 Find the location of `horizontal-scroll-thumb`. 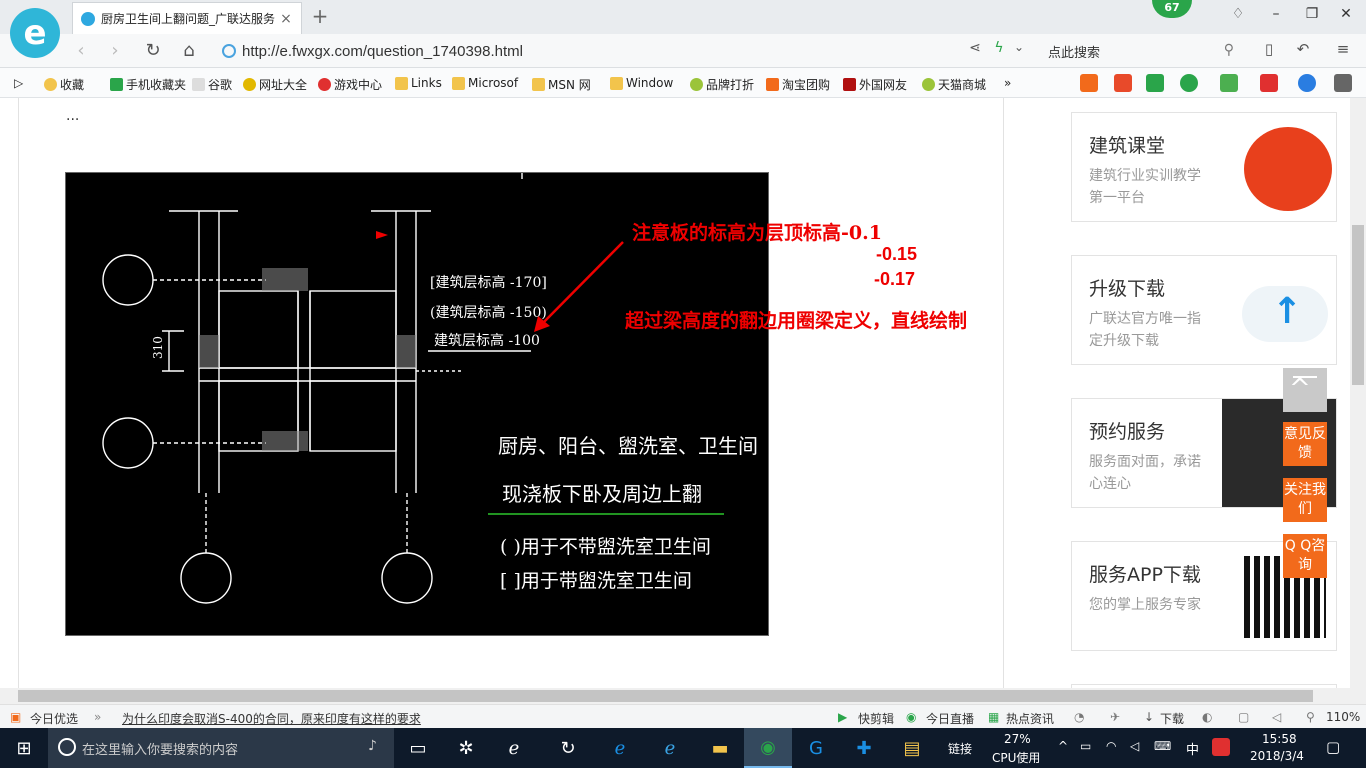

horizontal-scroll-thumb is located at coordinates (665, 696).